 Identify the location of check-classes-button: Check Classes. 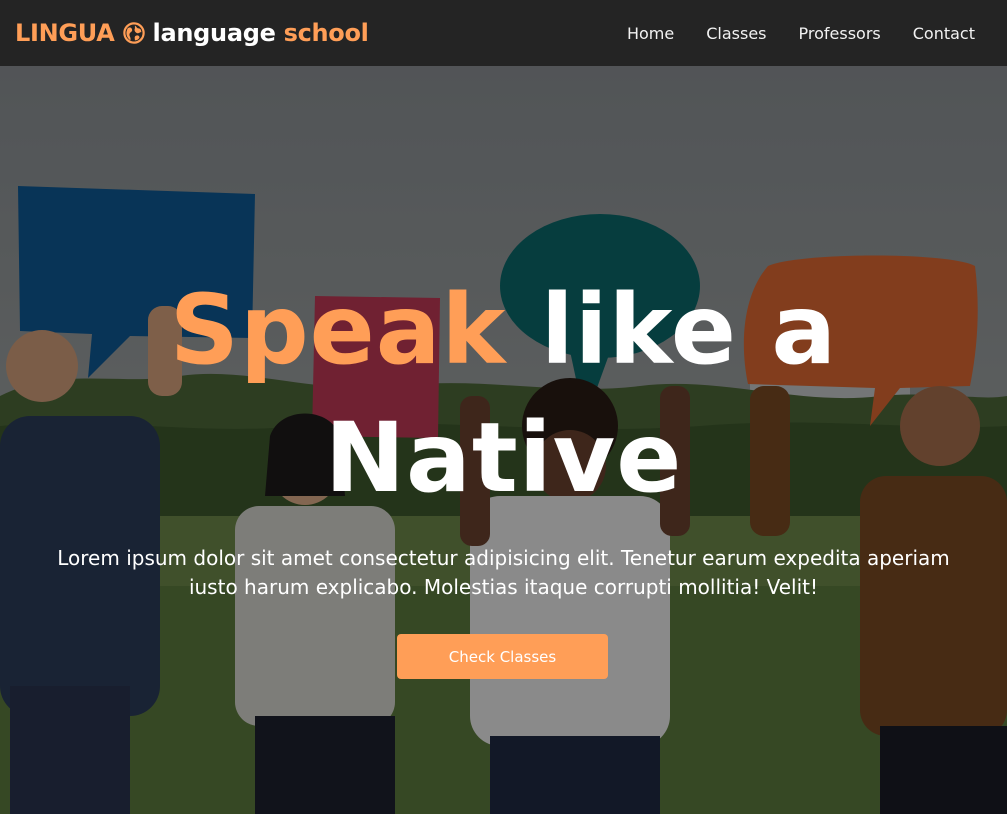
(502, 656).